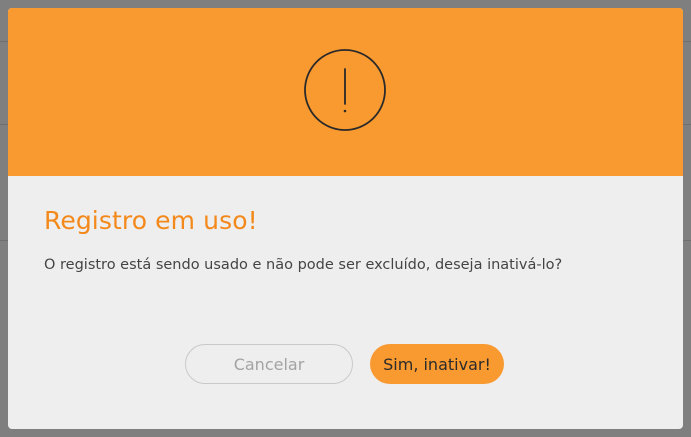 This screenshot has width=691, height=437. I want to click on dialog-title: Registro em uso!, so click(151, 220).